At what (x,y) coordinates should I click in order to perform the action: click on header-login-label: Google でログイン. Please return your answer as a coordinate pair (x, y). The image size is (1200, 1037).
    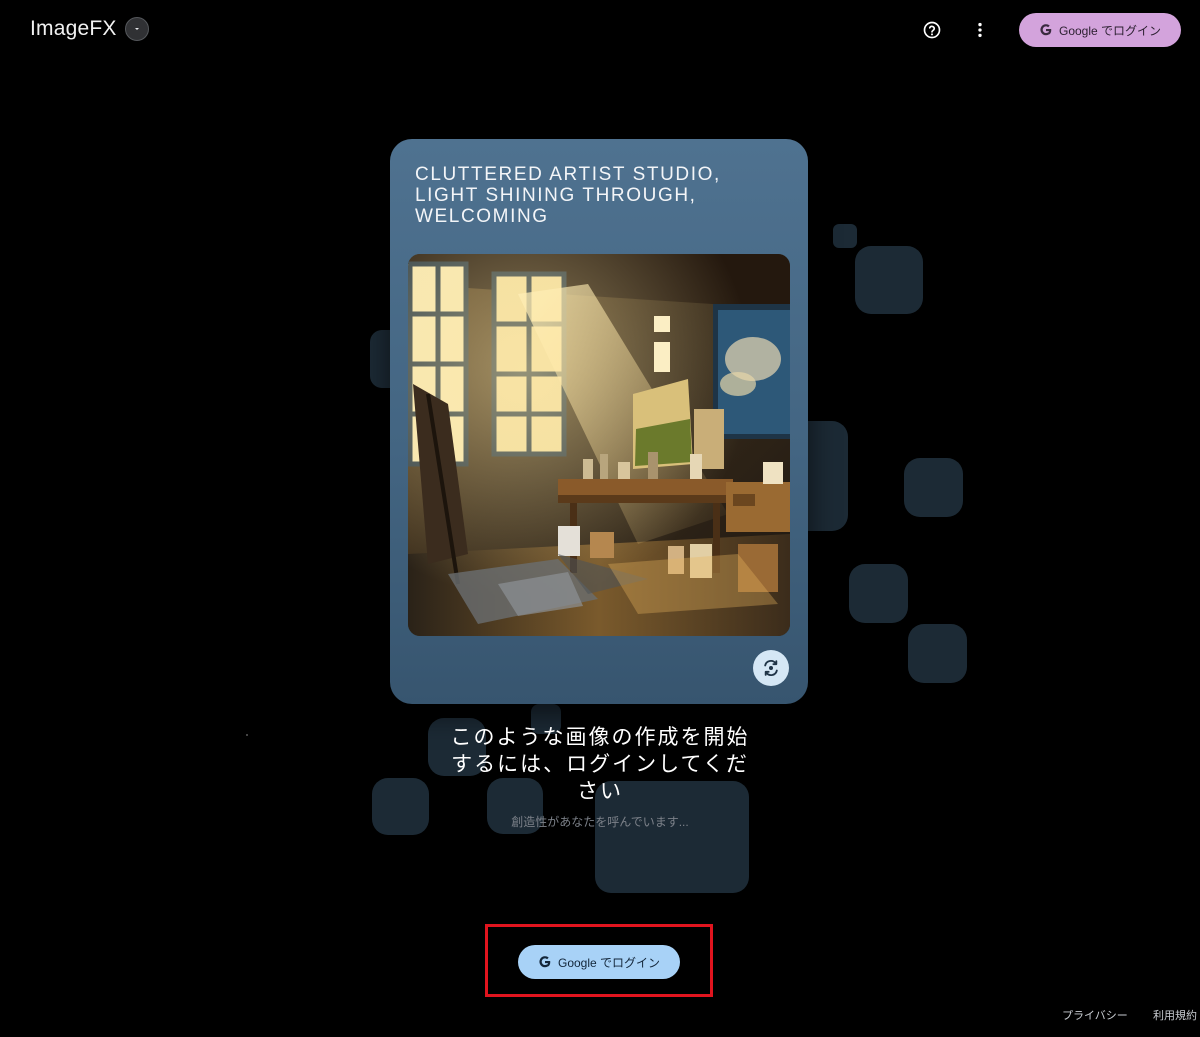
    Looking at the image, I should click on (1110, 30).